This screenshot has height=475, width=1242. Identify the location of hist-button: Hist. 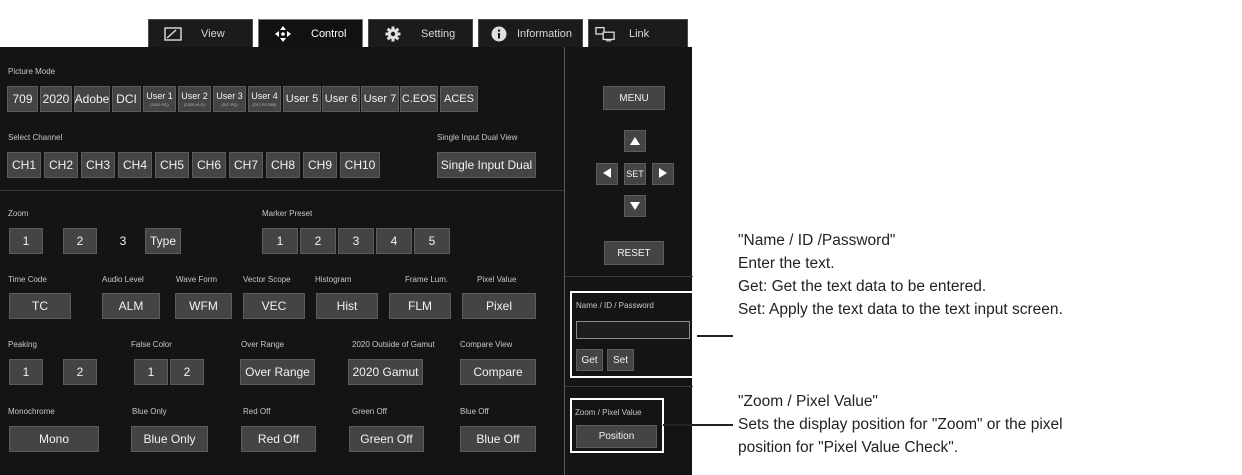
(347, 306).